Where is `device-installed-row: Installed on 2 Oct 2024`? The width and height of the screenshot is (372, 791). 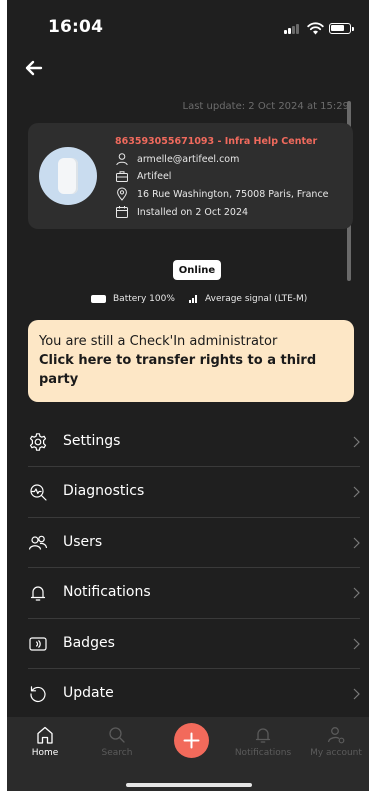 device-installed-row: Installed on 2 Oct 2024 is located at coordinates (181, 212).